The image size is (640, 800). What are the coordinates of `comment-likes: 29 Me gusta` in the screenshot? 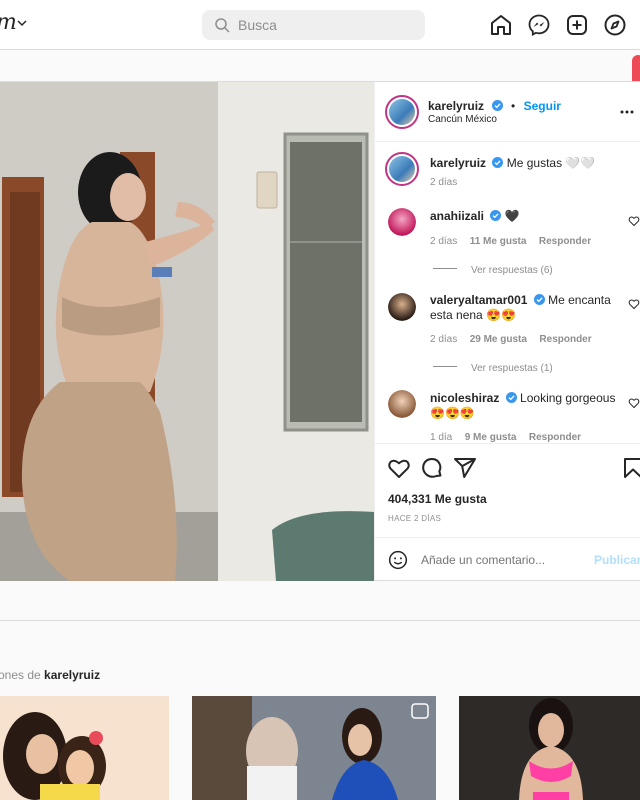 It's located at (498, 339).